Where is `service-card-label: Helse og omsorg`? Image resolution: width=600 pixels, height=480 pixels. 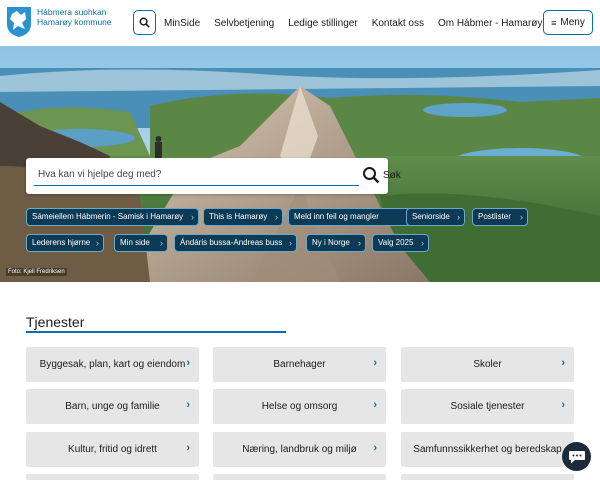 service-card-label: Helse og omsorg is located at coordinates (299, 406).